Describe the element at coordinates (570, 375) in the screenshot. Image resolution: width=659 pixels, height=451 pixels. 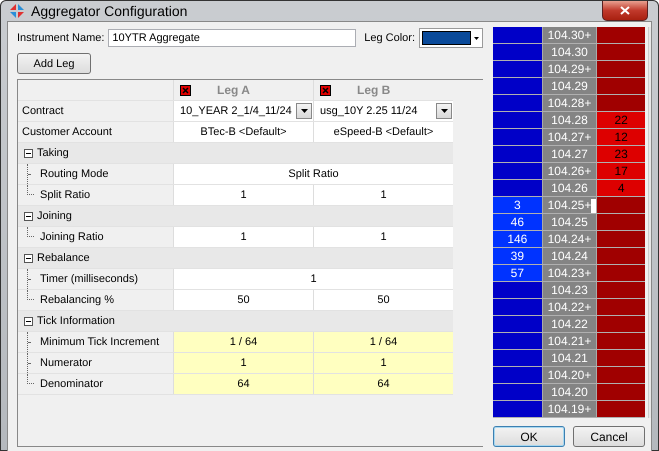
I see `price-cell: 104.20+` at that location.